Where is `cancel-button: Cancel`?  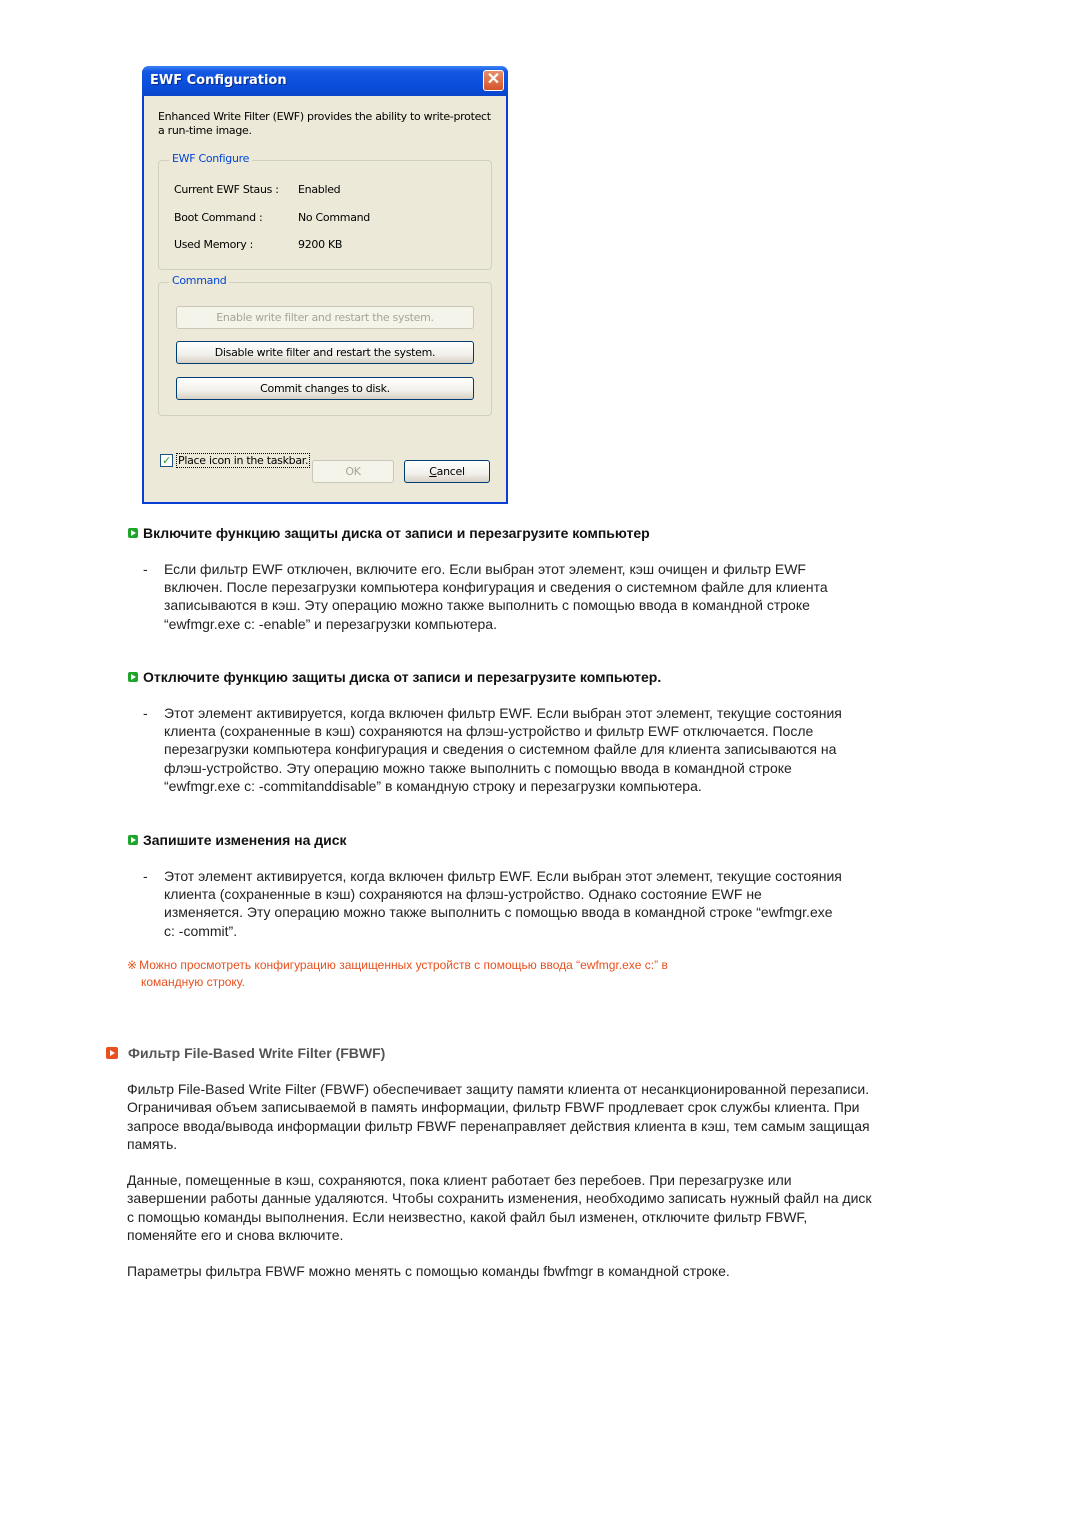
cancel-button: Cancel is located at coordinates (447, 471).